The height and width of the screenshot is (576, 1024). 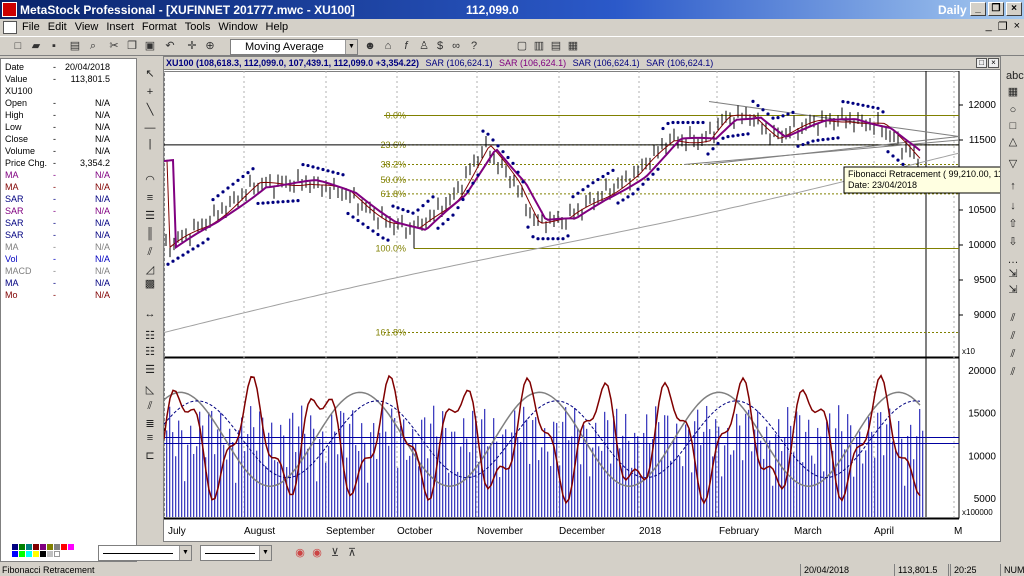 I want to click on horizontal-line-icon: —, so click(x=150, y=128).